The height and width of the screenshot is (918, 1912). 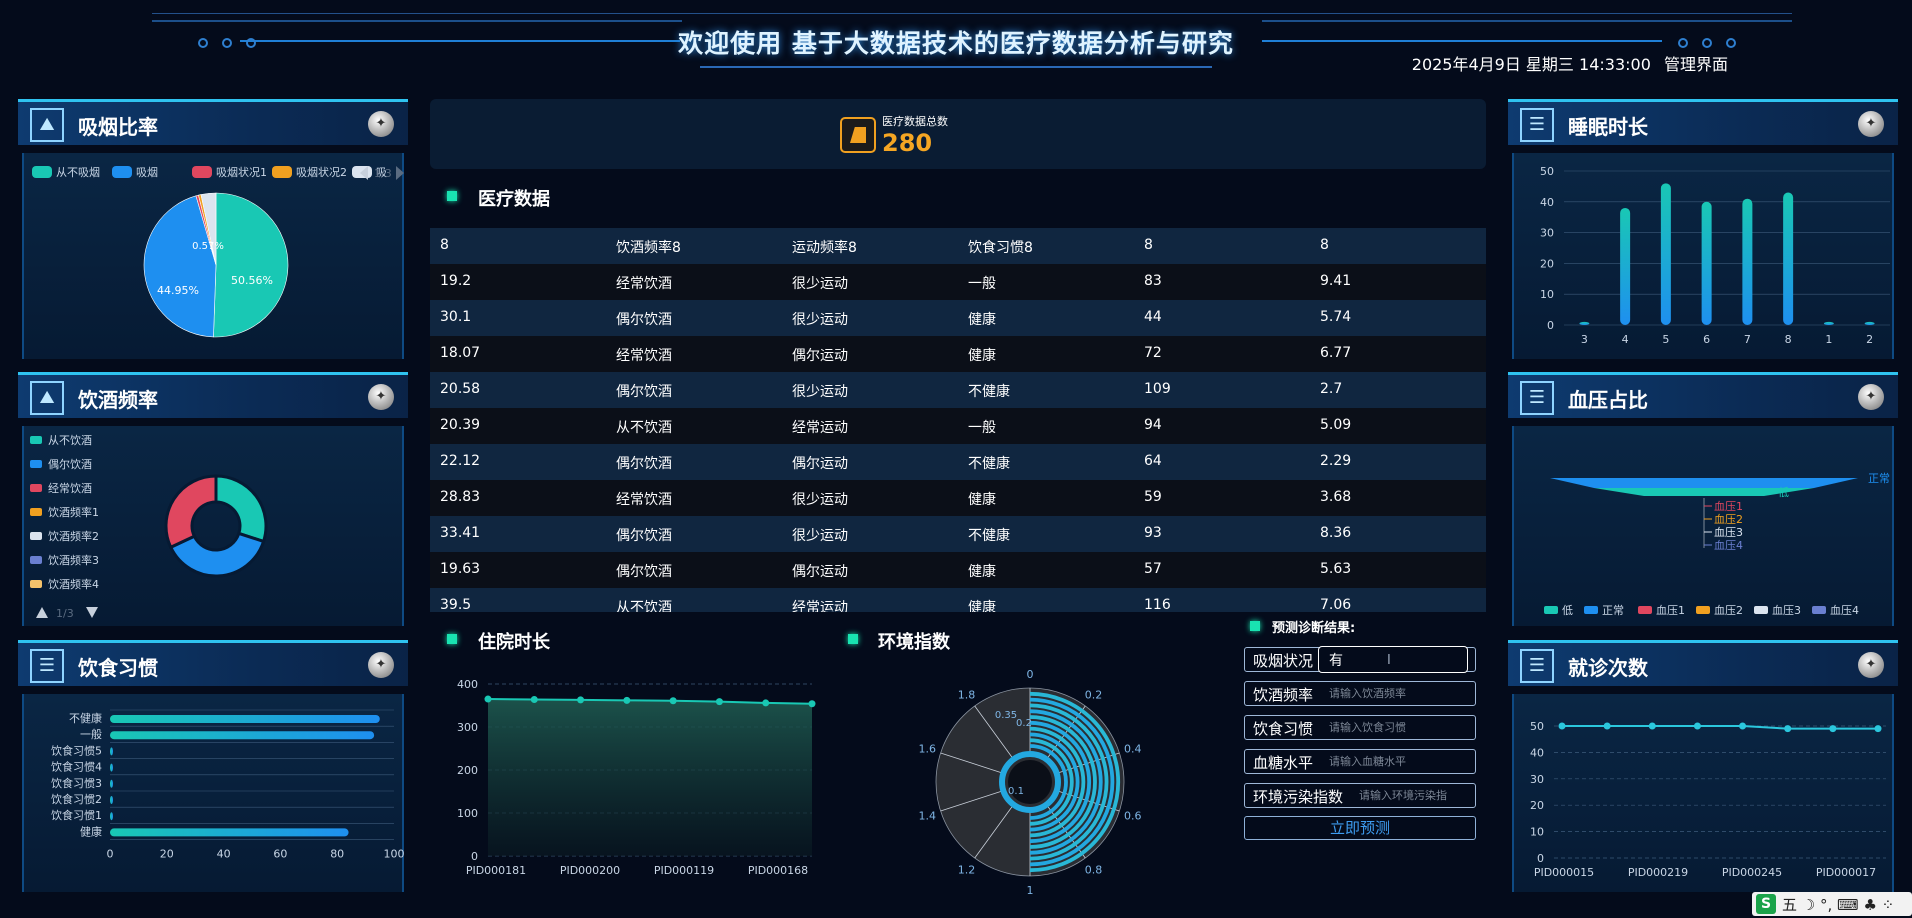 I want to click on panel-title: 就诊次数, so click(x=1608, y=668).